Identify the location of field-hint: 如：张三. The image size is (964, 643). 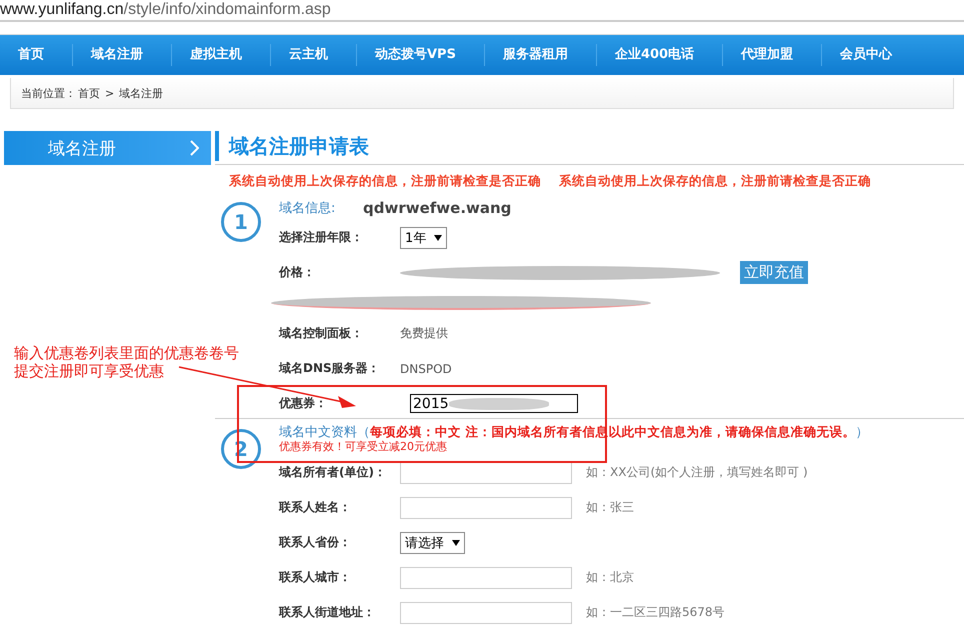
(610, 507).